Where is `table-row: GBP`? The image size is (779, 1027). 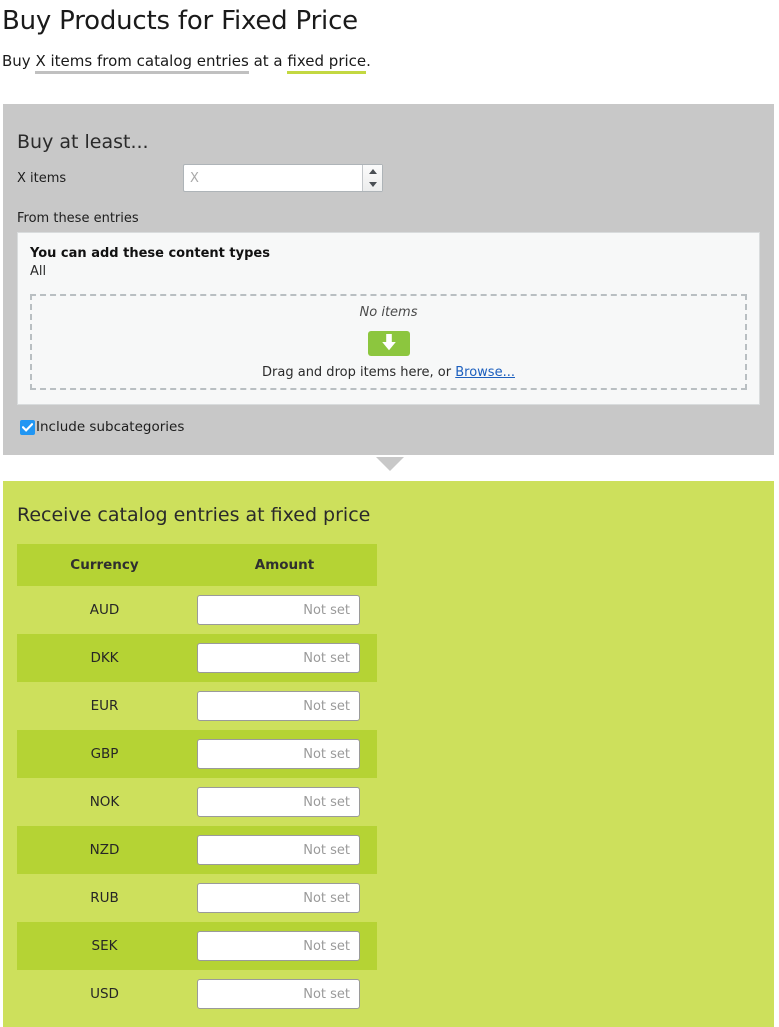 table-row: GBP is located at coordinates (197, 754).